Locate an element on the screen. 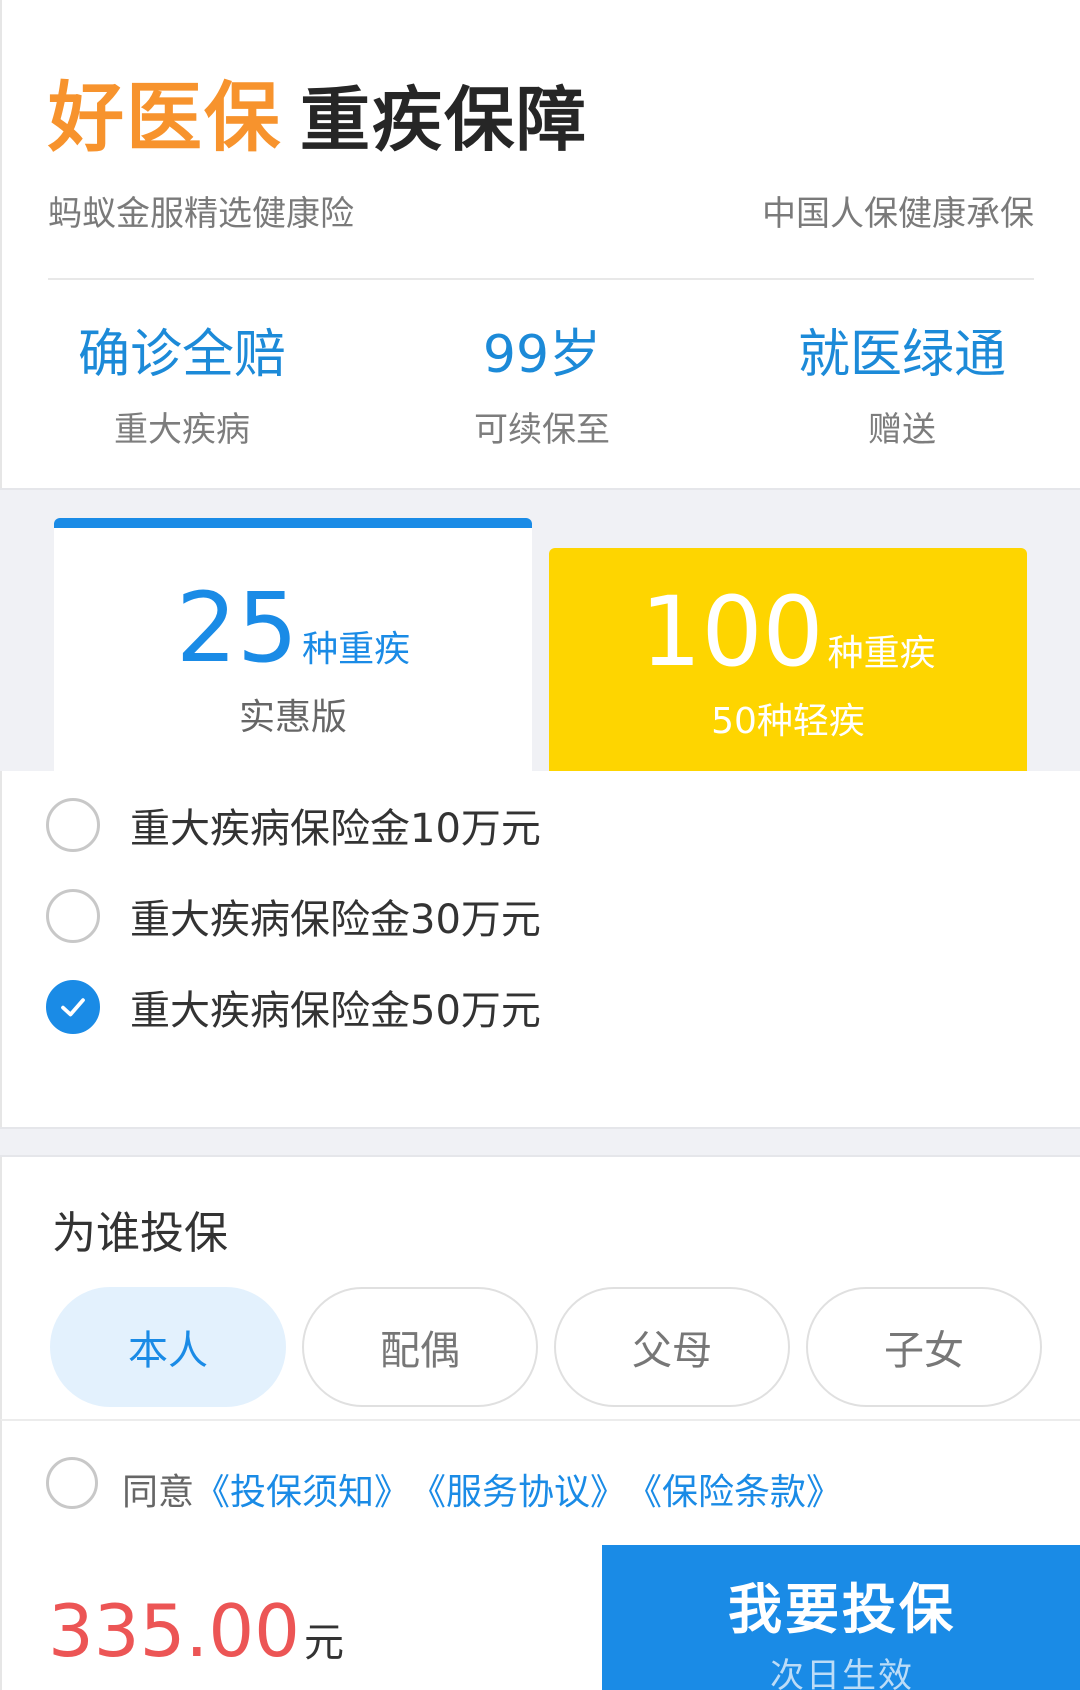 This screenshot has width=1080, height=1690. feature-title: 99岁 is located at coordinates (542, 355).